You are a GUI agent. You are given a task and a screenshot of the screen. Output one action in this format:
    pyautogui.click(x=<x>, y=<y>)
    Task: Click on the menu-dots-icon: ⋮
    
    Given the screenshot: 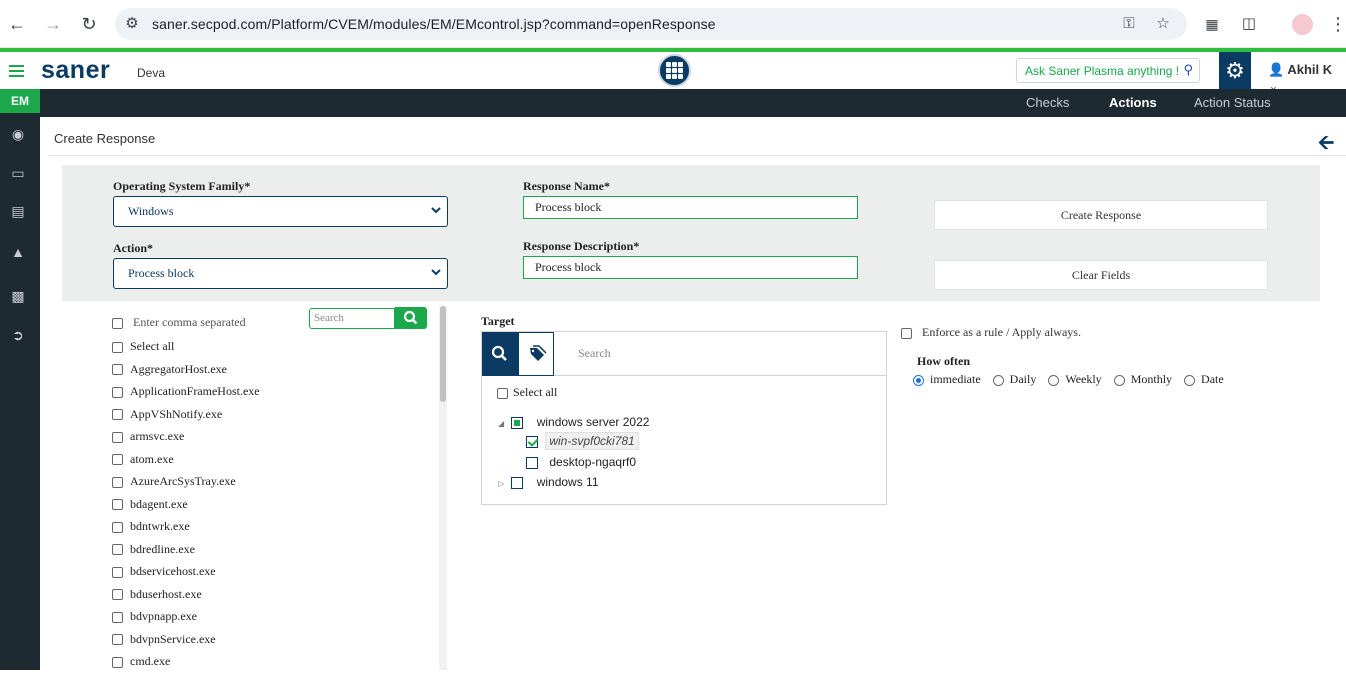 What is the action you would take?
    pyautogui.click(x=1336, y=24)
    